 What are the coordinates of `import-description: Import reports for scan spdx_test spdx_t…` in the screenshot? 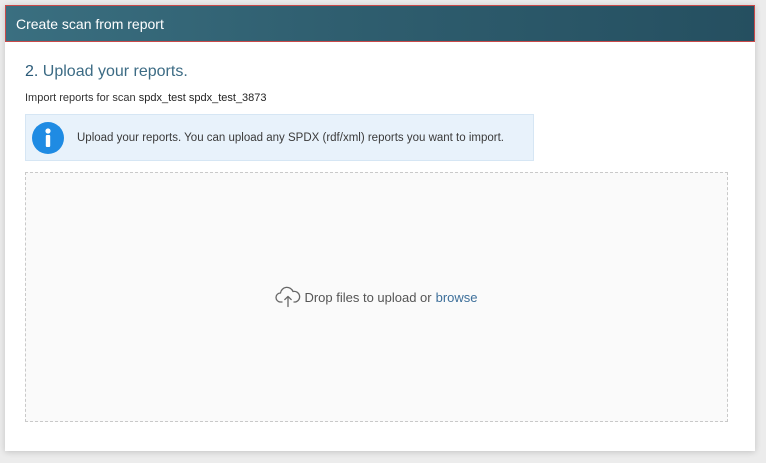 It's located at (146, 98).